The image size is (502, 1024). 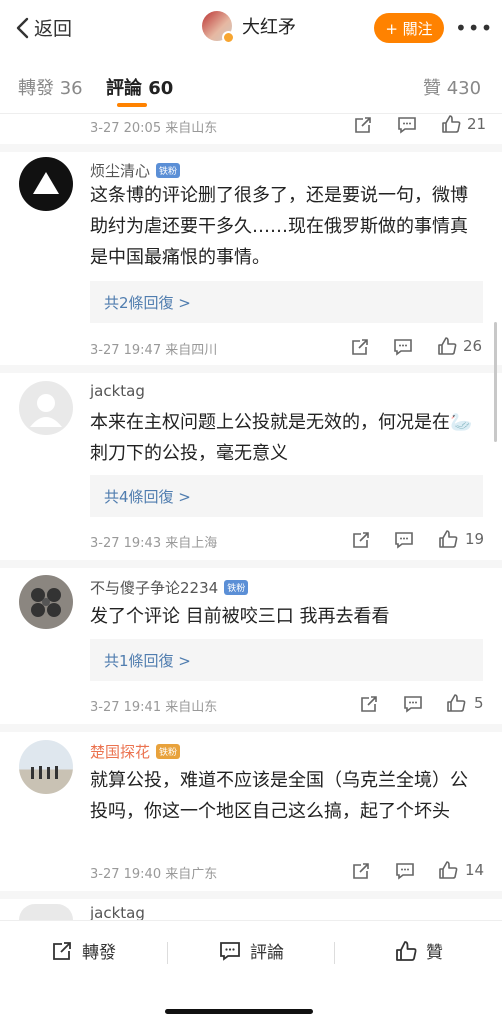 I want to click on comment-username: 楚国探花 铁粉, so click(x=135, y=751).